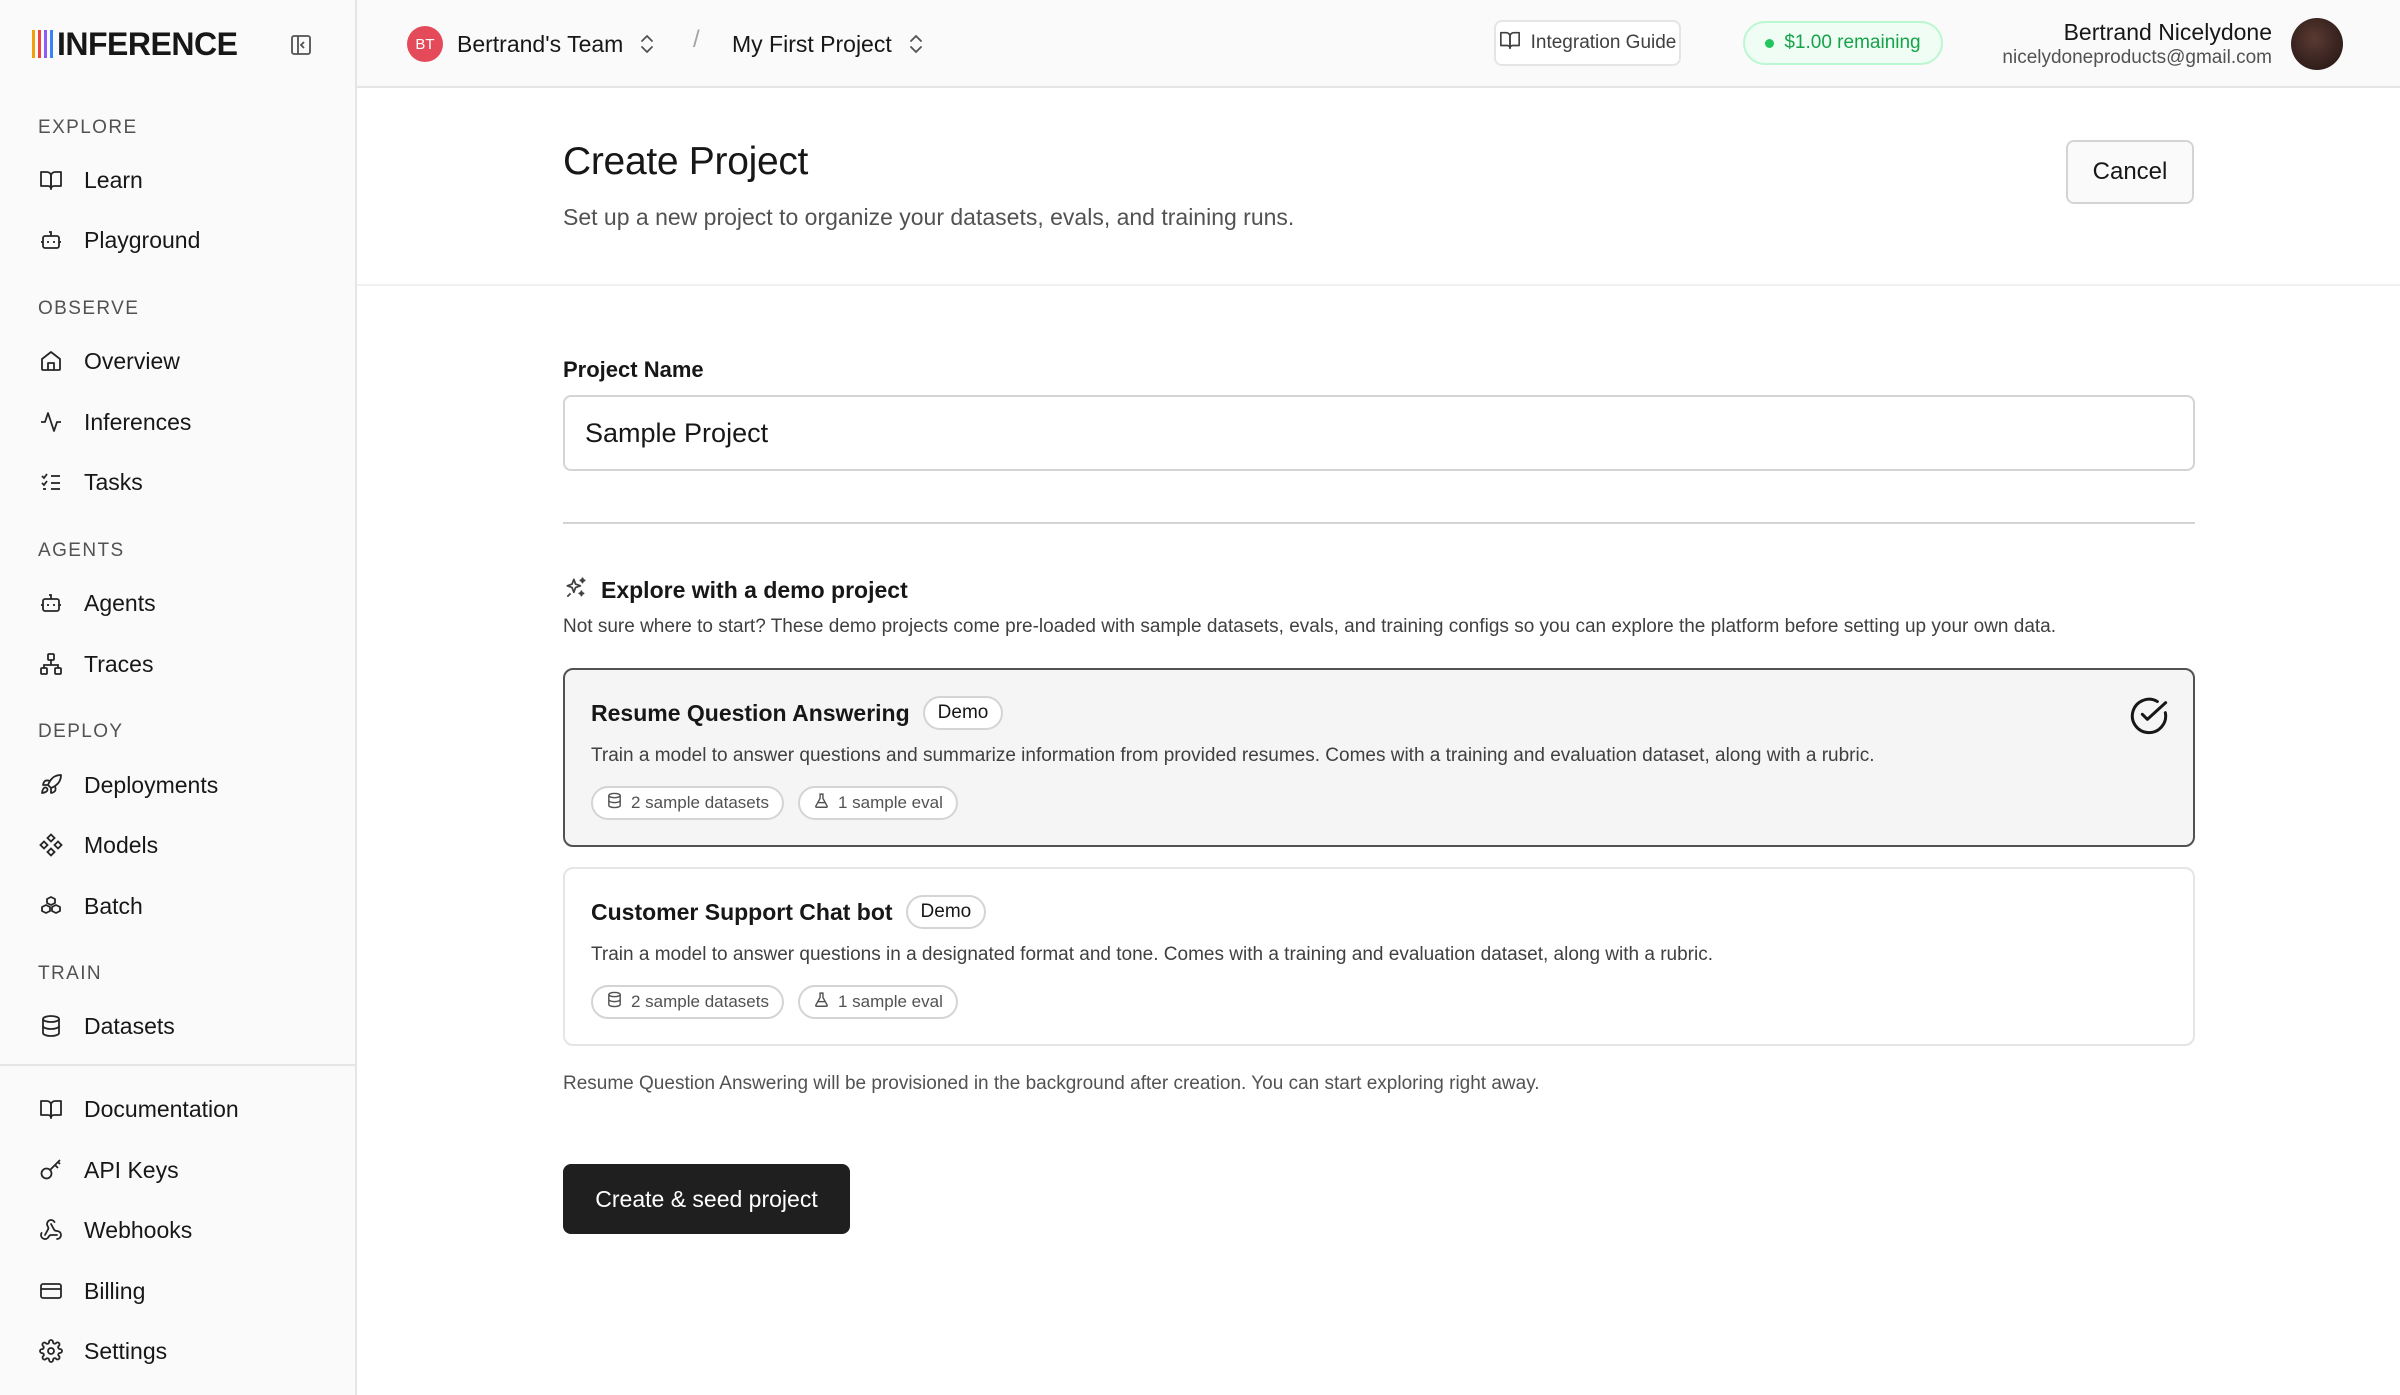 This screenshot has height=1395, width=2400. Describe the element at coordinates (425, 44) in the screenshot. I see `team-avatar: BT` at that location.